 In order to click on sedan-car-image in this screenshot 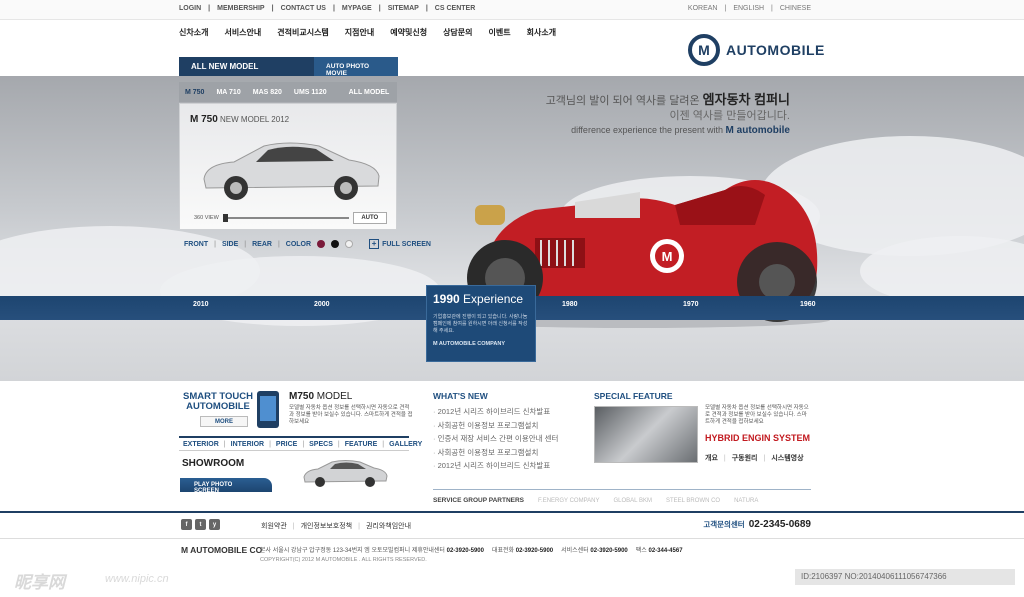, I will do `click(291, 171)`.